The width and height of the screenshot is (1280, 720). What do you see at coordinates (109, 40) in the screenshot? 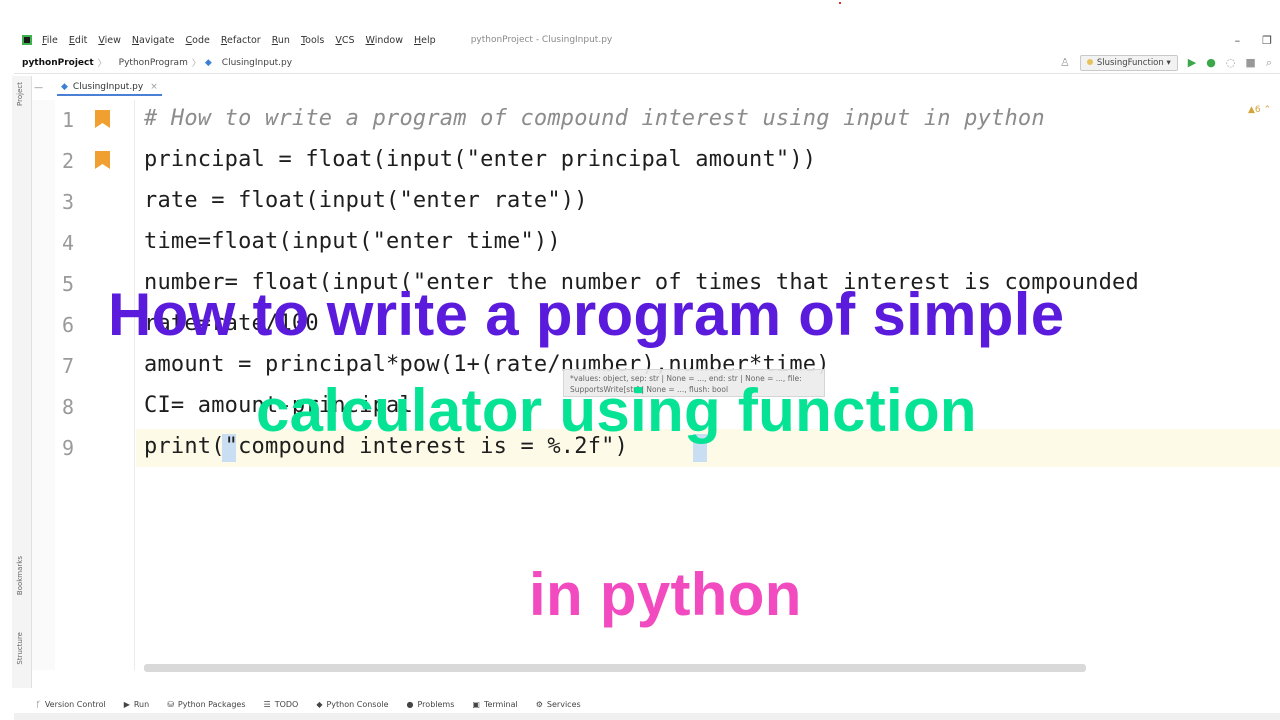
I see `menu-view: View` at bounding box center [109, 40].